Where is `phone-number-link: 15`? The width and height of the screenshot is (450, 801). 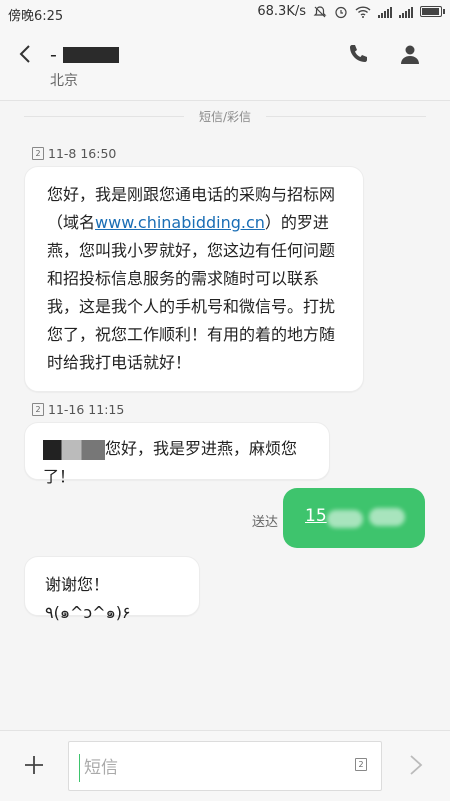 phone-number-link: 15 is located at coordinates (316, 516).